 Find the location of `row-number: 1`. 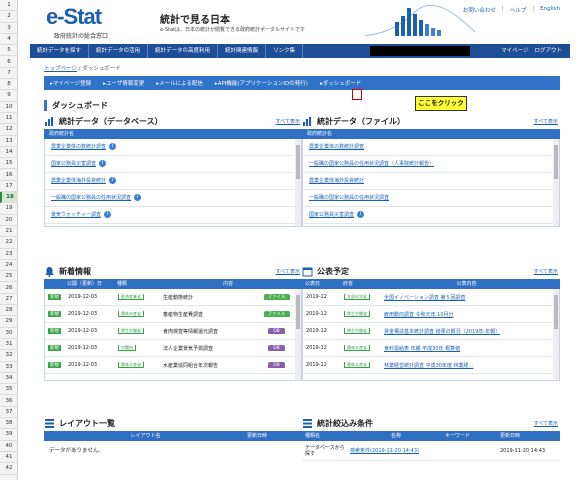

row-number: 1 is located at coordinates (9, 6).